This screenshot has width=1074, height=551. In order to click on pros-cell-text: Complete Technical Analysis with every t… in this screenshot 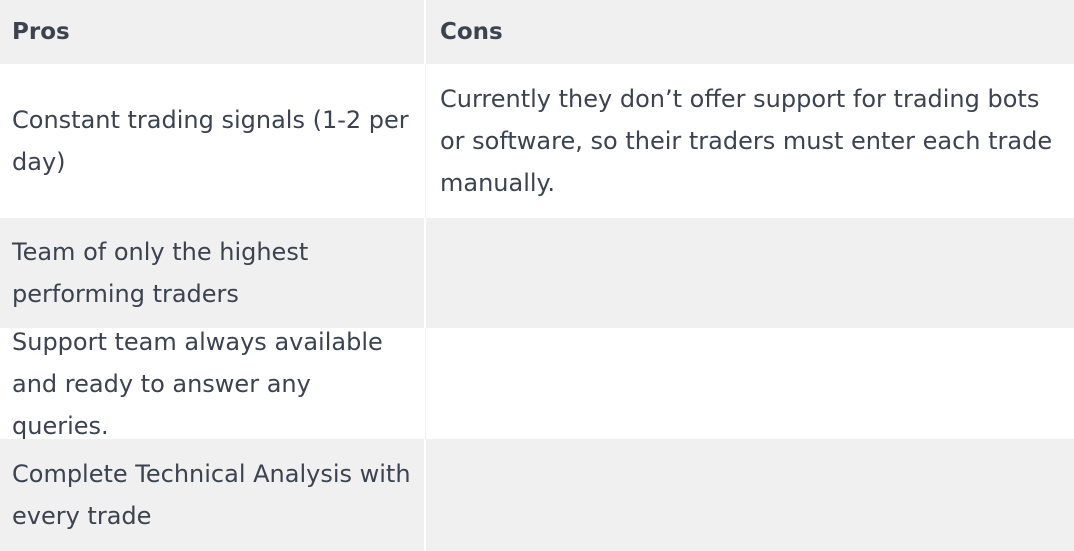, I will do `click(211, 495)`.